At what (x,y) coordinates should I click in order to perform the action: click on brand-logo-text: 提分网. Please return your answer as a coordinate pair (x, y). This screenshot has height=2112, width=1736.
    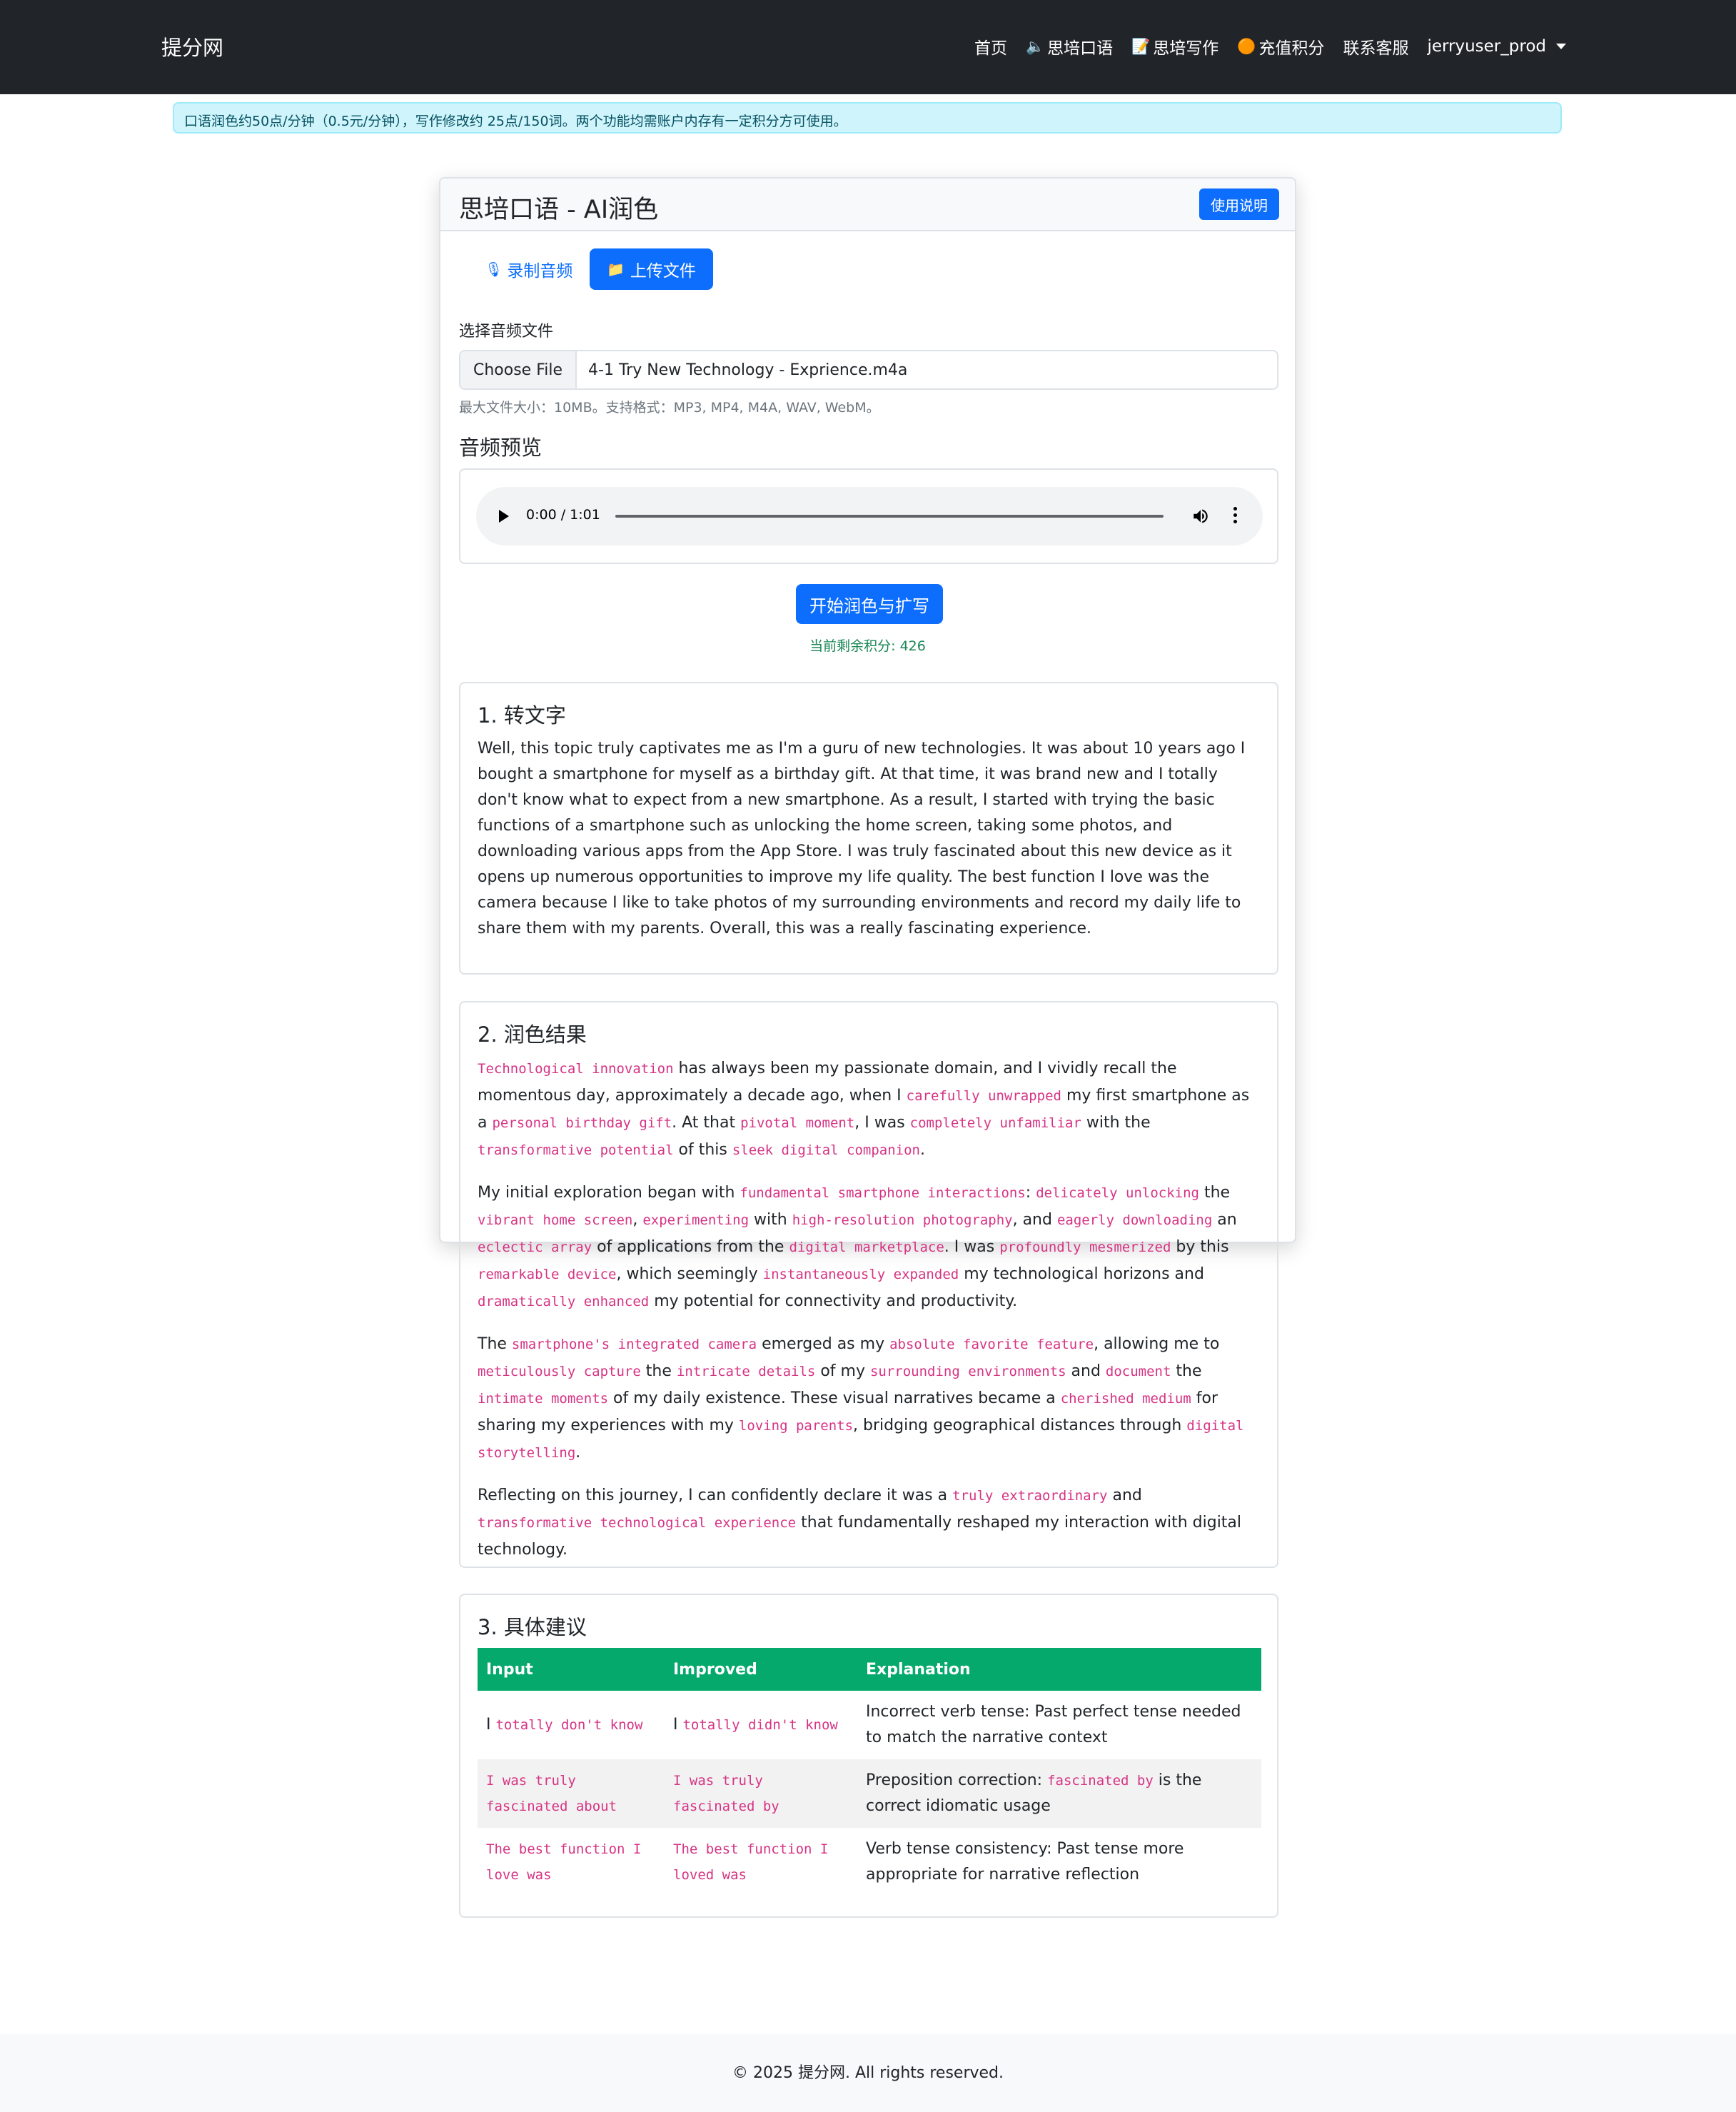
    Looking at the image, I should click on (192, 46).